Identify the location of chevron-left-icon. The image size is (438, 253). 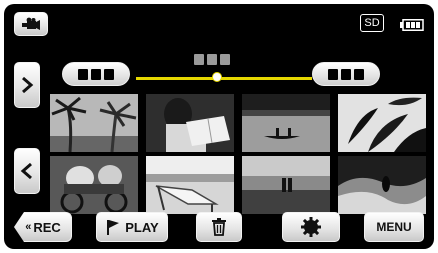
(26, 171).